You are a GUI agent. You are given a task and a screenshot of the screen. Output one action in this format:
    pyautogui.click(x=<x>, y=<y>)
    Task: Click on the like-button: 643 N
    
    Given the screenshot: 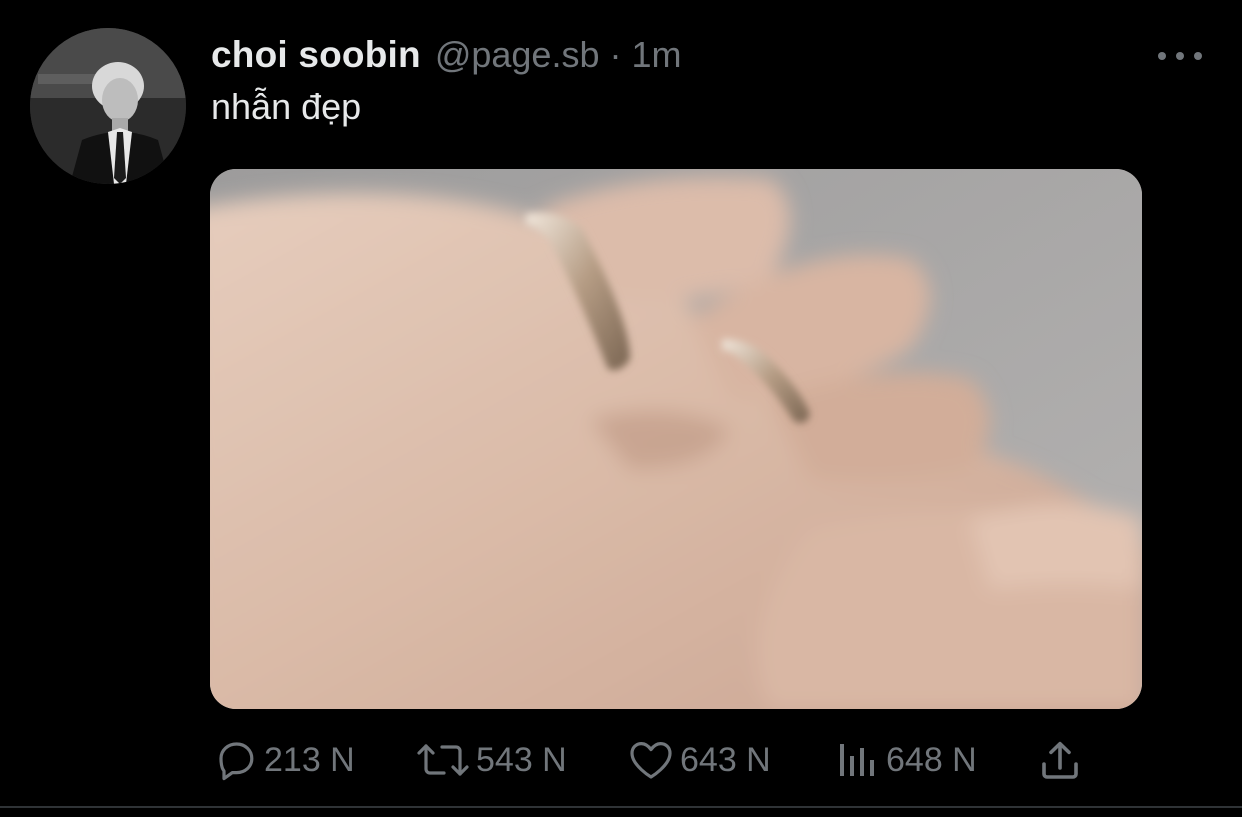 What is the action you would take?
    pyautogui.click(x=698, y=760)
    